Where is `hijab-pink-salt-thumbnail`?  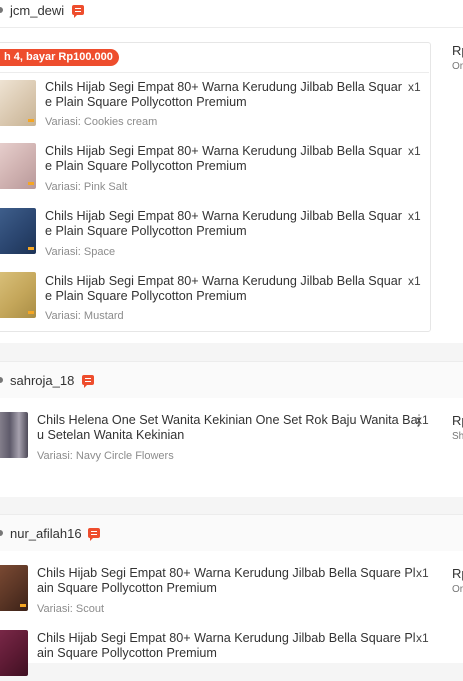 hijab-pink-salt-thumbnail is located at coordinates (18, 166).